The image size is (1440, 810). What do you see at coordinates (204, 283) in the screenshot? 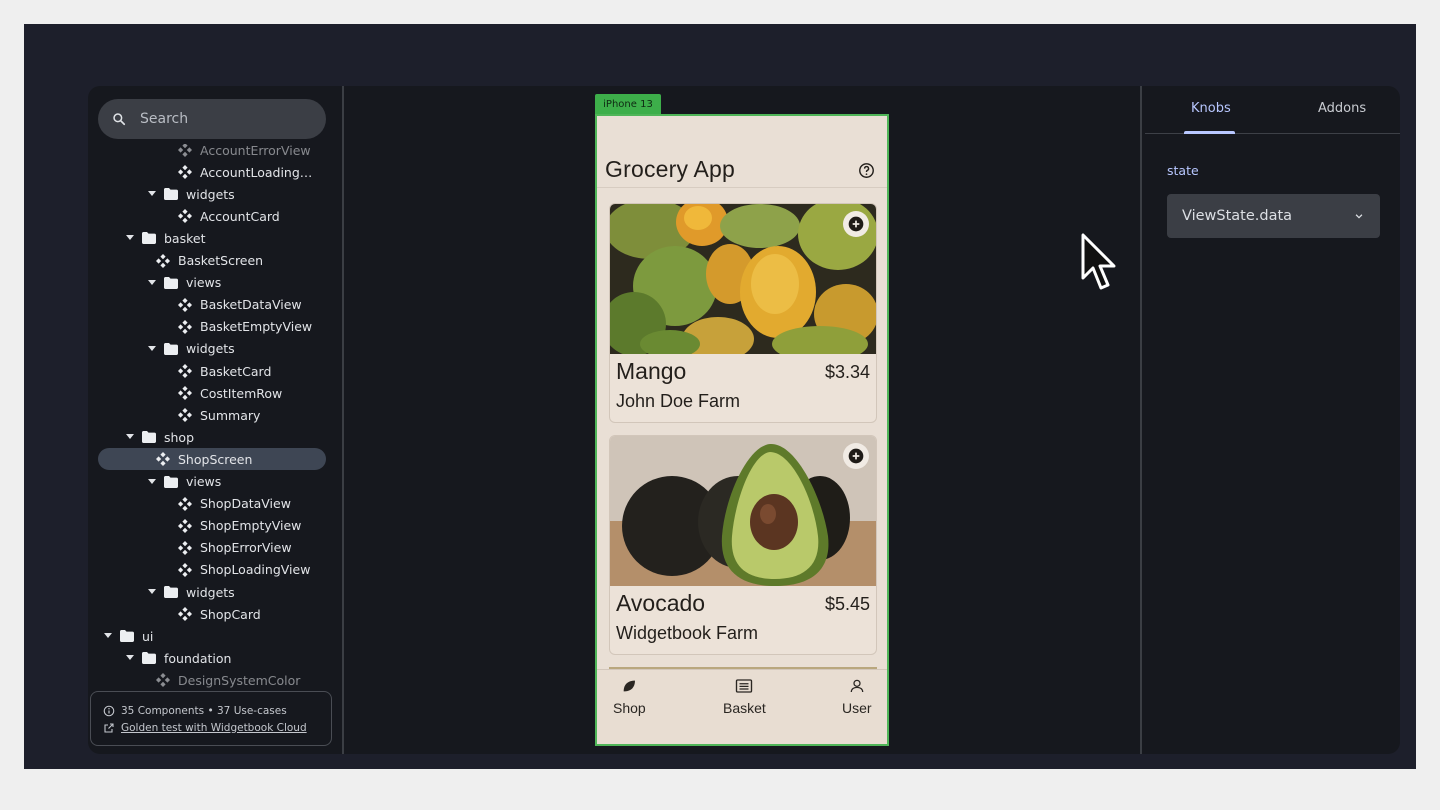
I see `tree-item-label: views` at bounding box center [204, 283].